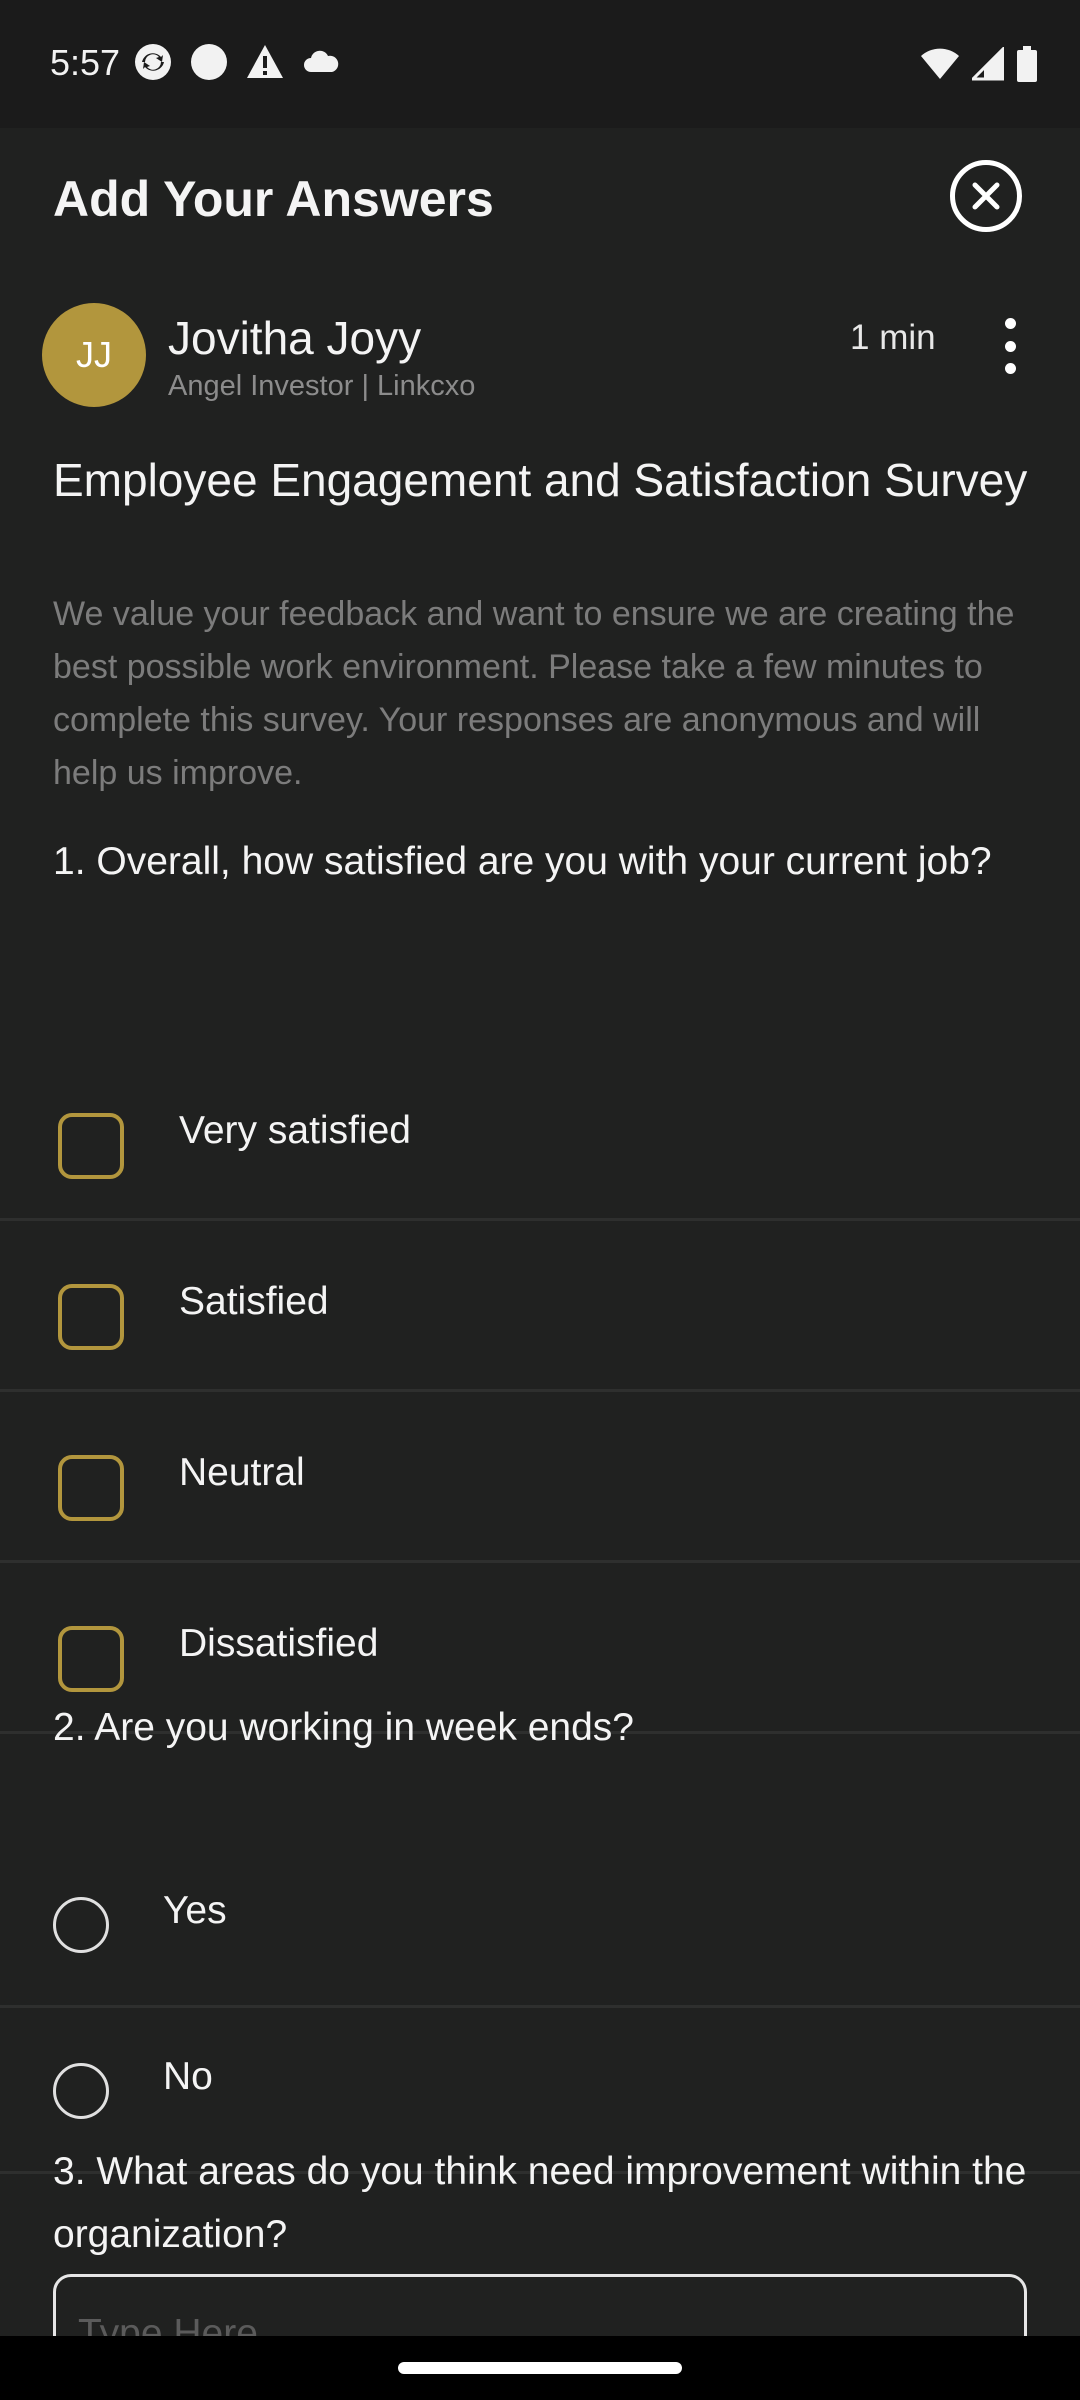  What do you see at coordinates (1027, 64) in the screenshot?
I see `battery-icon` at bounding box center [1027, 64].